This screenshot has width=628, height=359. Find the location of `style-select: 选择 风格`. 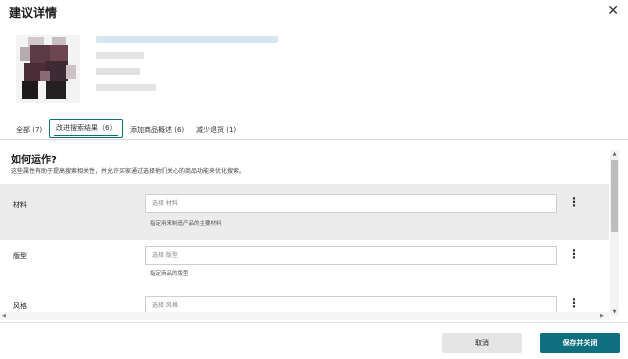

style-select: 选择 风格 is located at coordinates (351, 304).